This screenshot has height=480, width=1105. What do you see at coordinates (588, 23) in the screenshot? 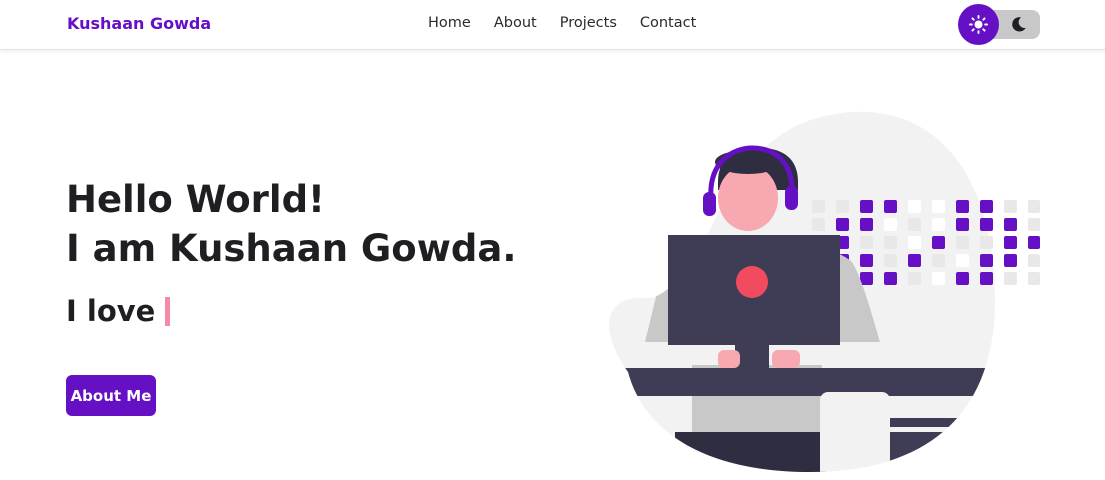
I see `nav-link-projects: Projects` at bounding box center [588, 23].